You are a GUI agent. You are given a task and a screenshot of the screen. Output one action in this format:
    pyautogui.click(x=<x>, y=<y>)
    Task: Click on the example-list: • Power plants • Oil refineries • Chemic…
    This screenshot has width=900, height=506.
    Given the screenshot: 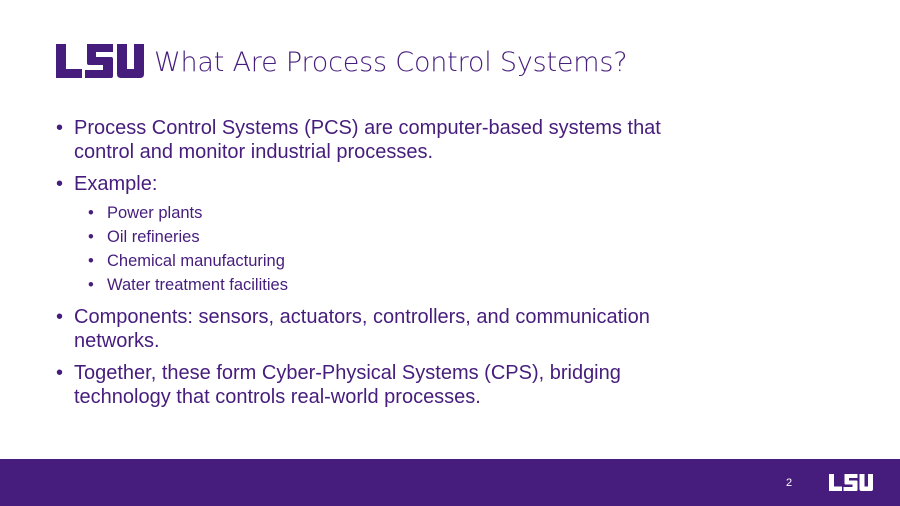 What is the action you would take?
    pyautogui.click(x=406, y=249)
    